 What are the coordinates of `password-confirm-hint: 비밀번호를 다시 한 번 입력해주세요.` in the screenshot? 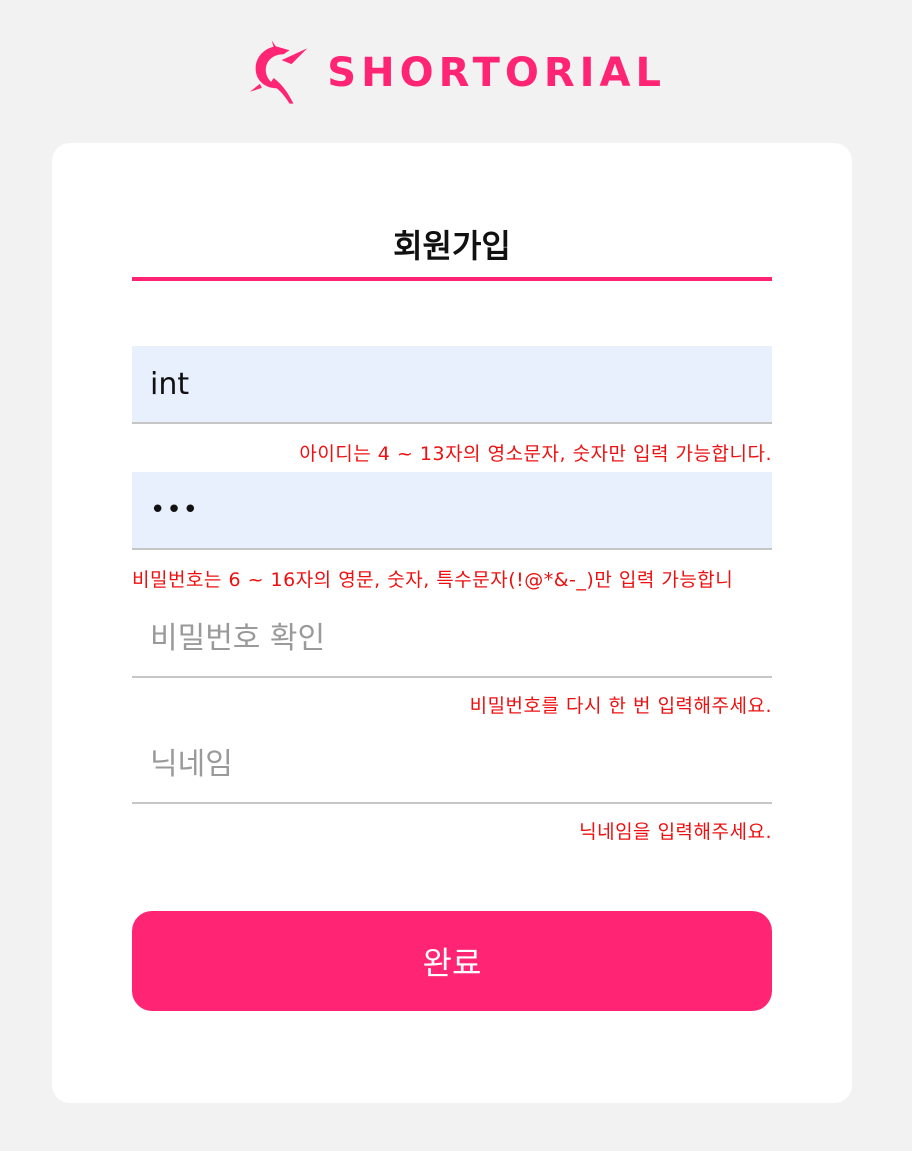 It's located at (620, 706).